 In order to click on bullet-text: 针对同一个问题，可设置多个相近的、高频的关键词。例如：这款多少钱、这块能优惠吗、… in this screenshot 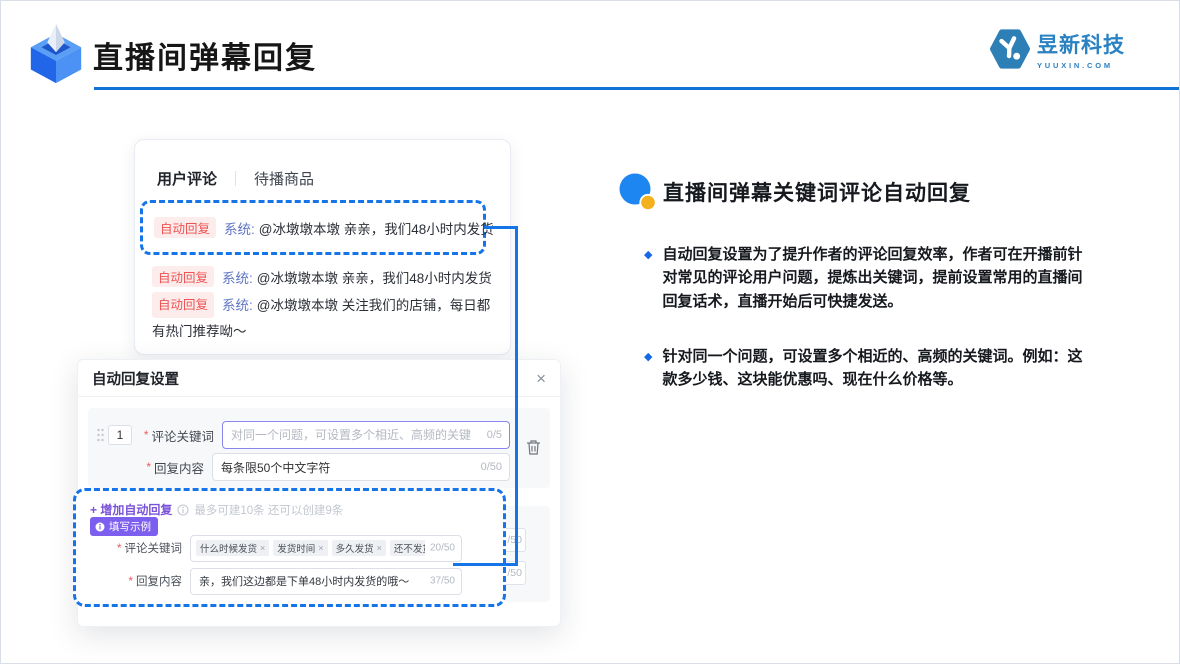, I will do `click(872, 368)`.